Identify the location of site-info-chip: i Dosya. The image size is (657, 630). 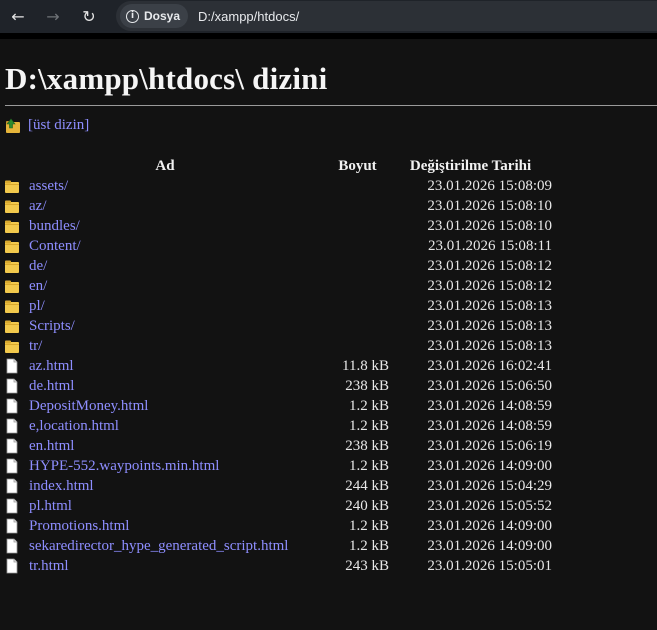
(154, 16).